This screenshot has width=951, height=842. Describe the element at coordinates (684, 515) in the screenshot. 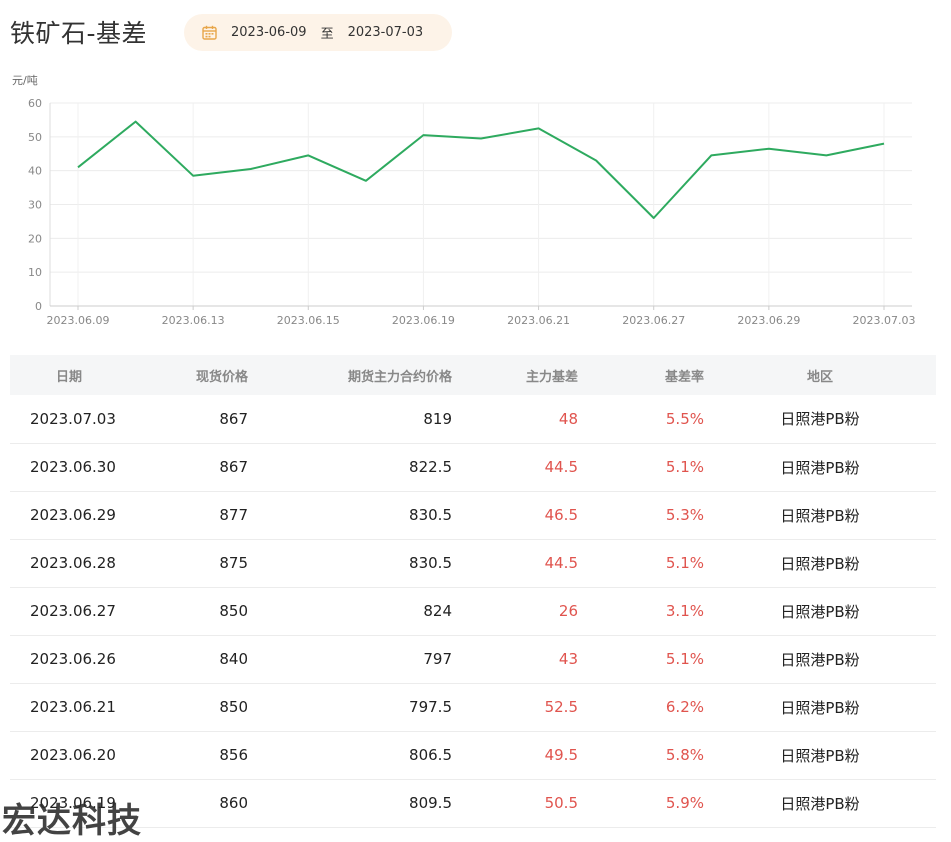

I see `cell-basis-rate: 5.3%` at that location.